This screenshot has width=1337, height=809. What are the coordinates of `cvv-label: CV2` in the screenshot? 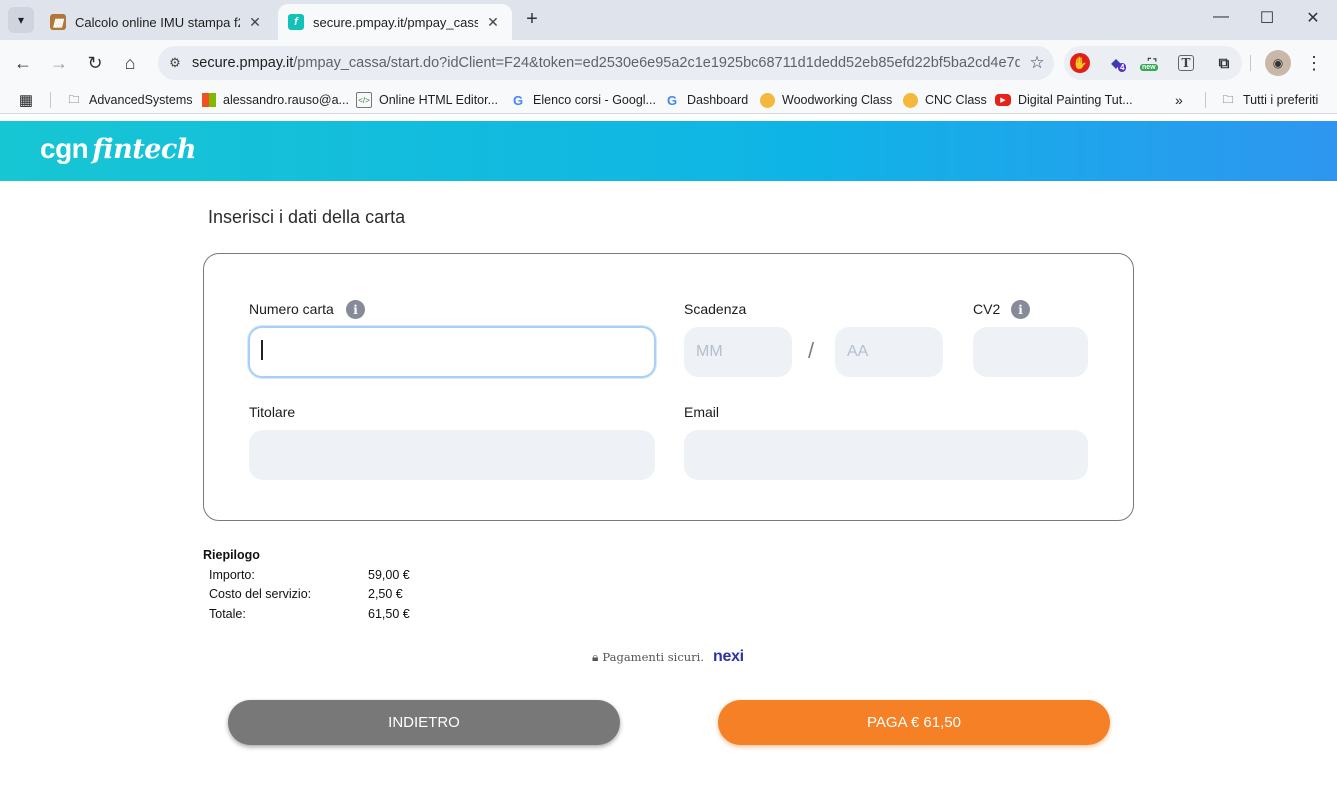 It's located at (987, 309).